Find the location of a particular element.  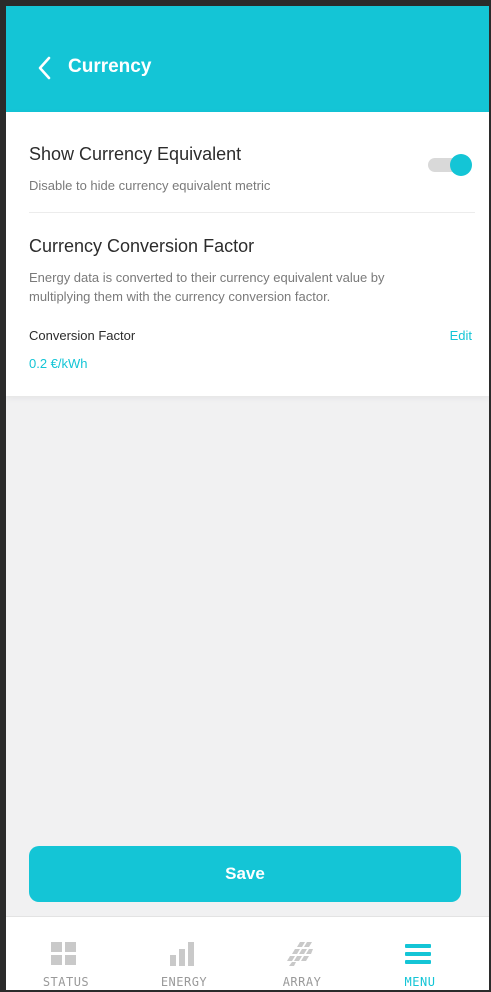

nav-label-array: ARRAY is located at coordinates (302, 982).